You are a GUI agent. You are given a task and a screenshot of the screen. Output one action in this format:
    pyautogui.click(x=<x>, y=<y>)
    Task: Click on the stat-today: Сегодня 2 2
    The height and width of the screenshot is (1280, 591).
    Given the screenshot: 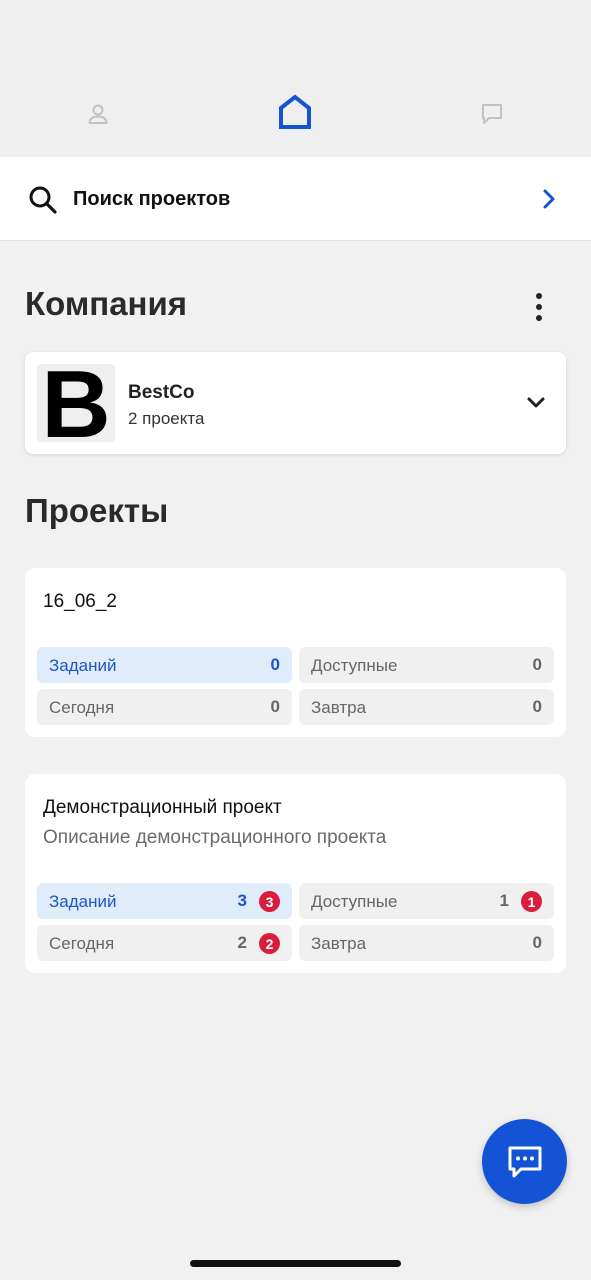 What is the action you would take?
    pyautogui.click(x=164, y=943)
    